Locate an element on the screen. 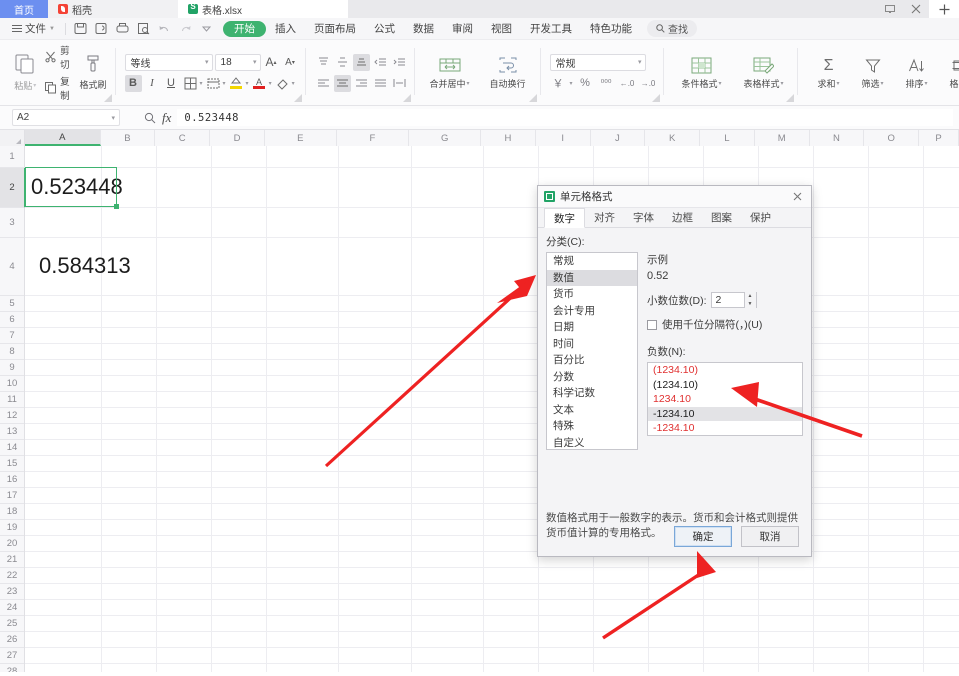  increase-decimal-icon: ←.0 is located at coordinates (627, 83).